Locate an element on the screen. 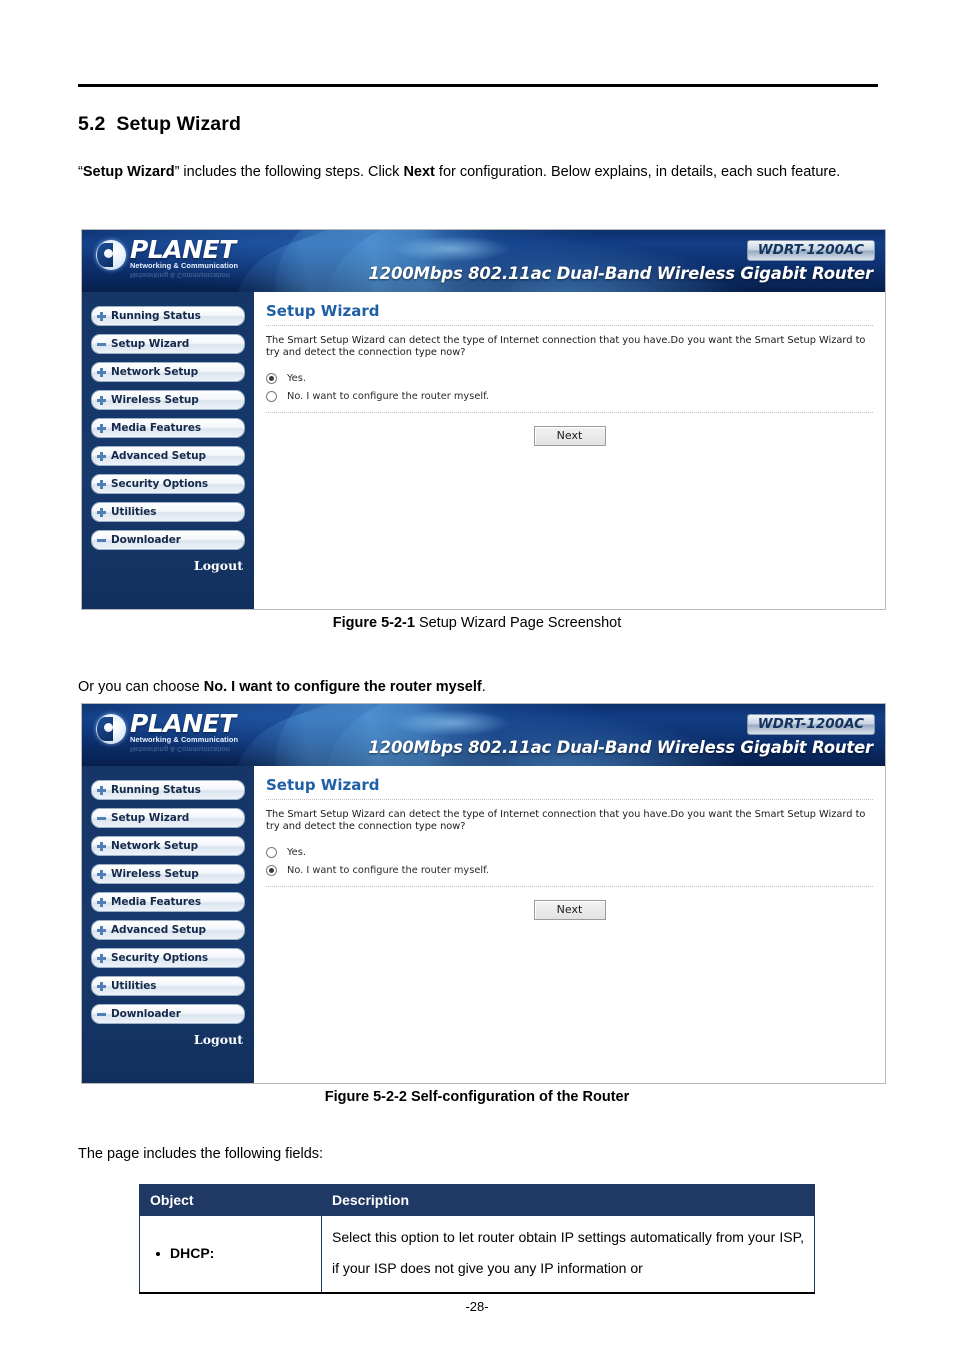 Image resolution: width=954 pixels, height=1350 pixels. model-badge: WDRT-1200AC is located at coordinates (810, 250).